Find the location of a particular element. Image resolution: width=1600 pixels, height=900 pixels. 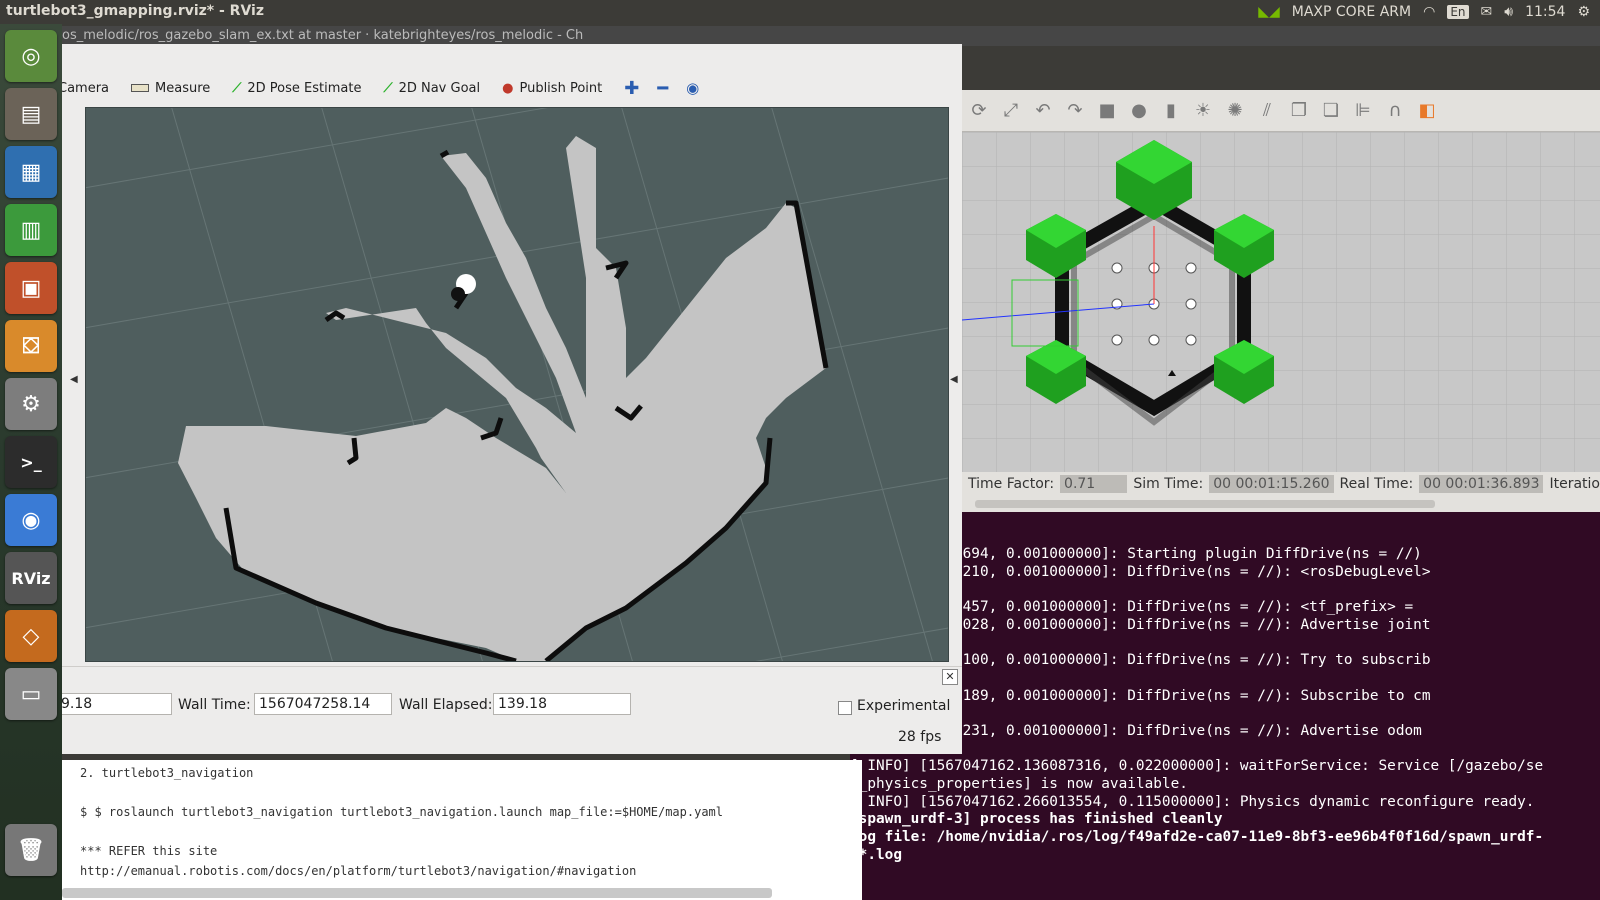

tool-2d-nav-goal-label: 2D Nav Goal is located at coordinates (439, 88).